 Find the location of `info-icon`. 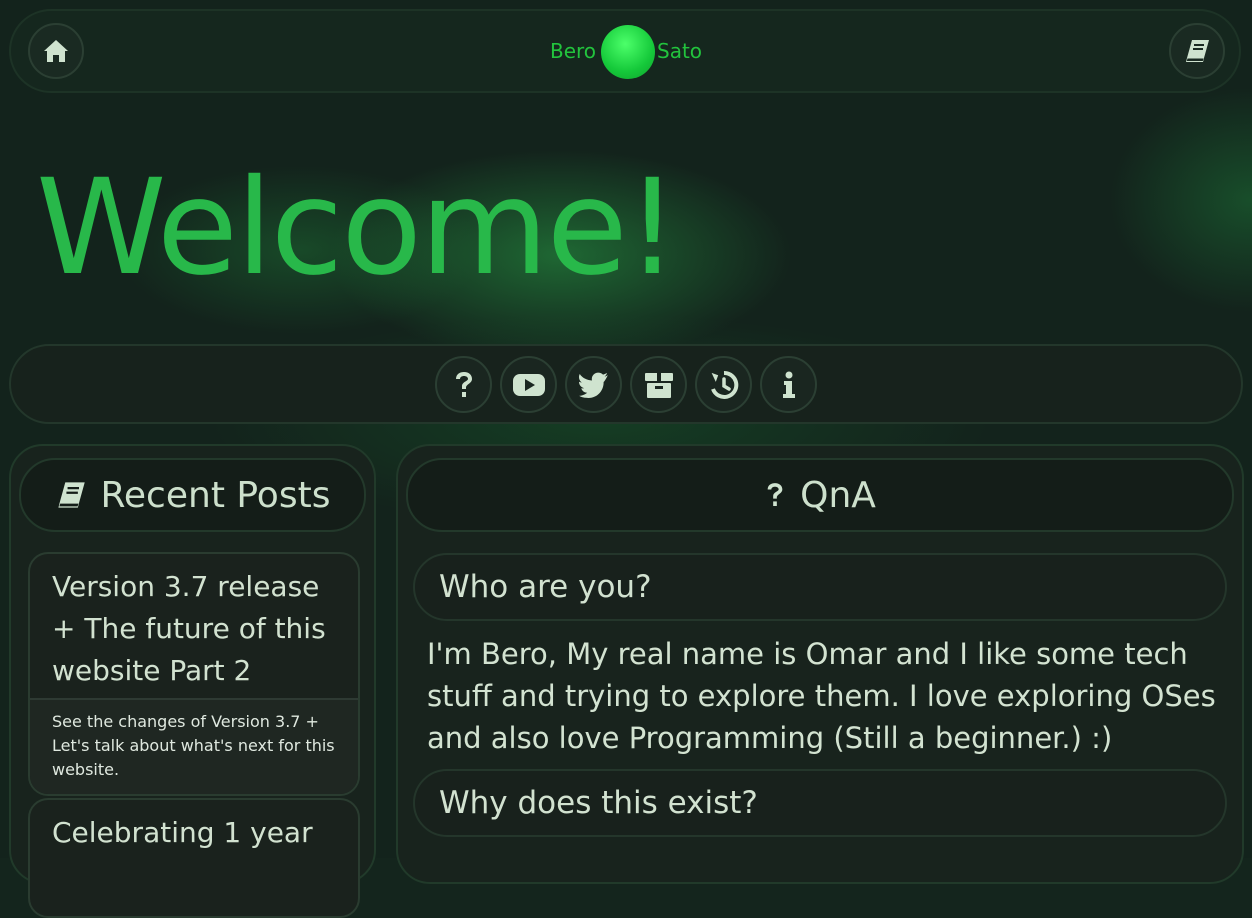

info-icon is located at coordinates (789, 385).